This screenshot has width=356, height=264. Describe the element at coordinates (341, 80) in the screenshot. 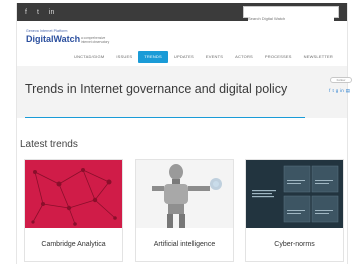

I see `follow-button: Follow` at that location.